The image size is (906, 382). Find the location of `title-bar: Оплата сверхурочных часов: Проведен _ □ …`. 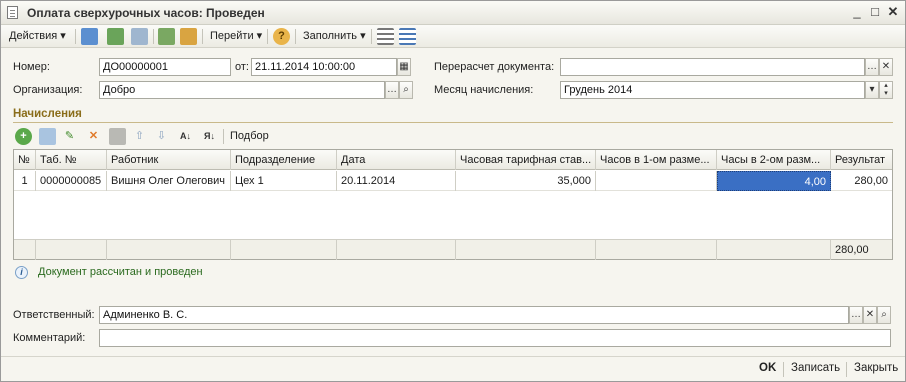

title-bar: Оплата сверхурочных часов: Проведен _ □ … is located at coordinates (453, 13).